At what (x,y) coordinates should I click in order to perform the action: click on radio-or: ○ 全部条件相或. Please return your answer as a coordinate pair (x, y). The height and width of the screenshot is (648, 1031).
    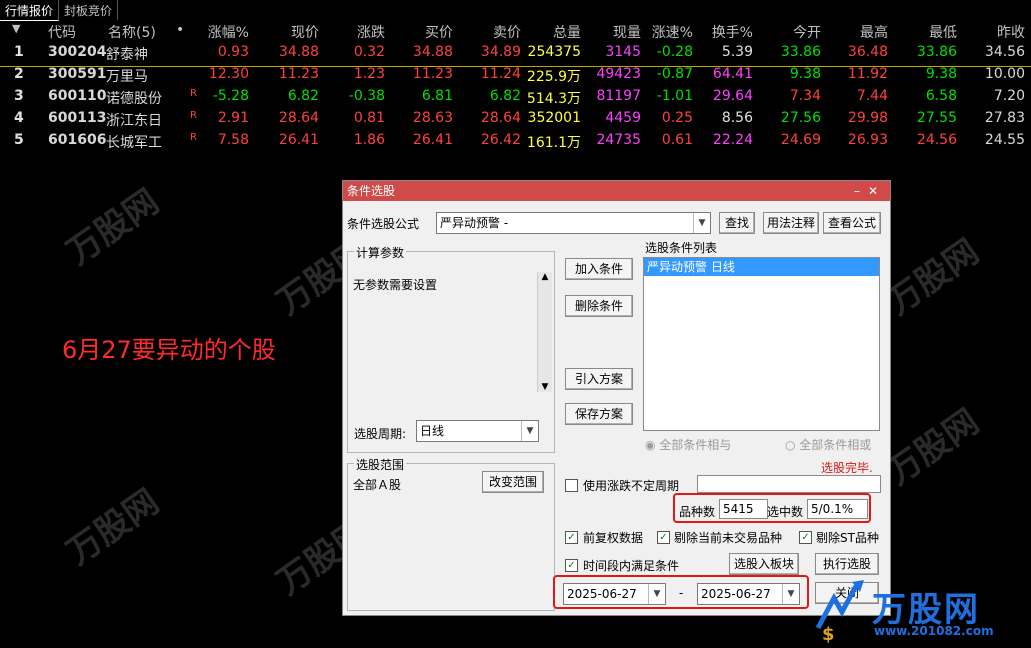
    Looking at the image, I should click on (828, 444).